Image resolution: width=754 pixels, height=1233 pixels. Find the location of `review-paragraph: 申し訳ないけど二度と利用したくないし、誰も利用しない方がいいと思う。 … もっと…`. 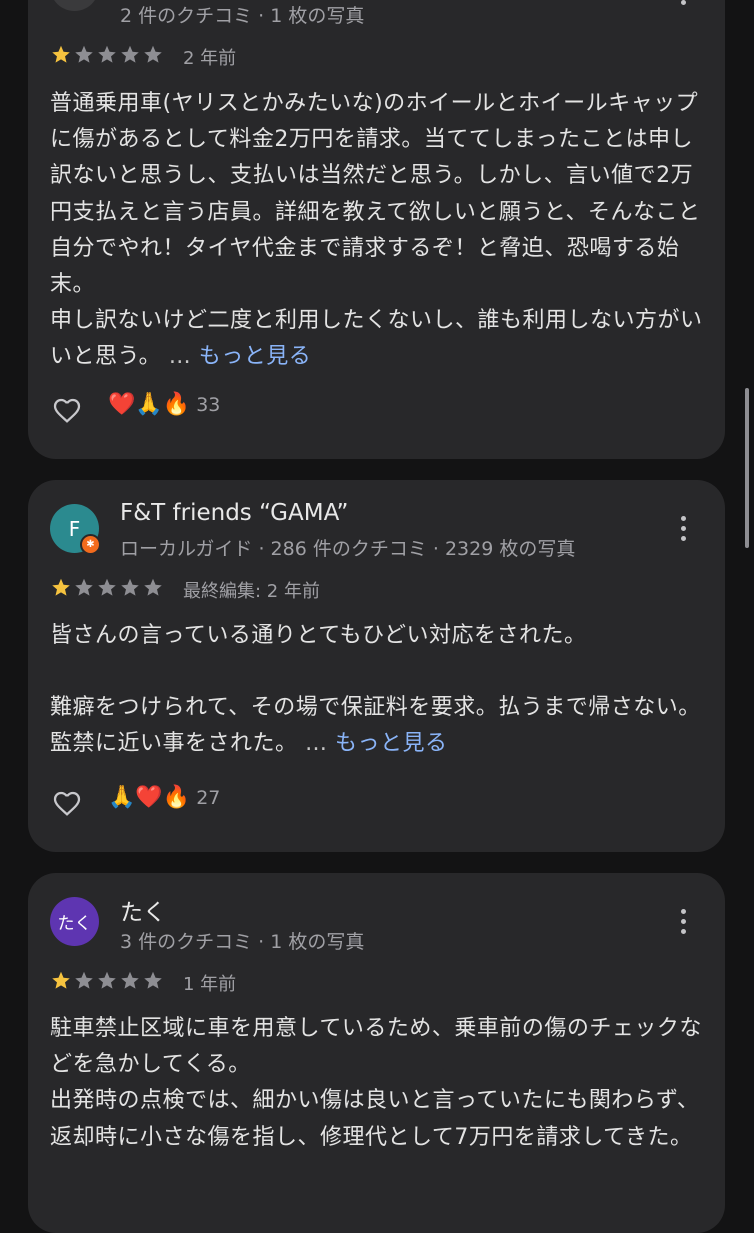

review-paragraph: 申し訳ないけど二度と利用したくないし、誰も利用しない方がいいと思う。 … もっと… is located at coordinates (380, 339).